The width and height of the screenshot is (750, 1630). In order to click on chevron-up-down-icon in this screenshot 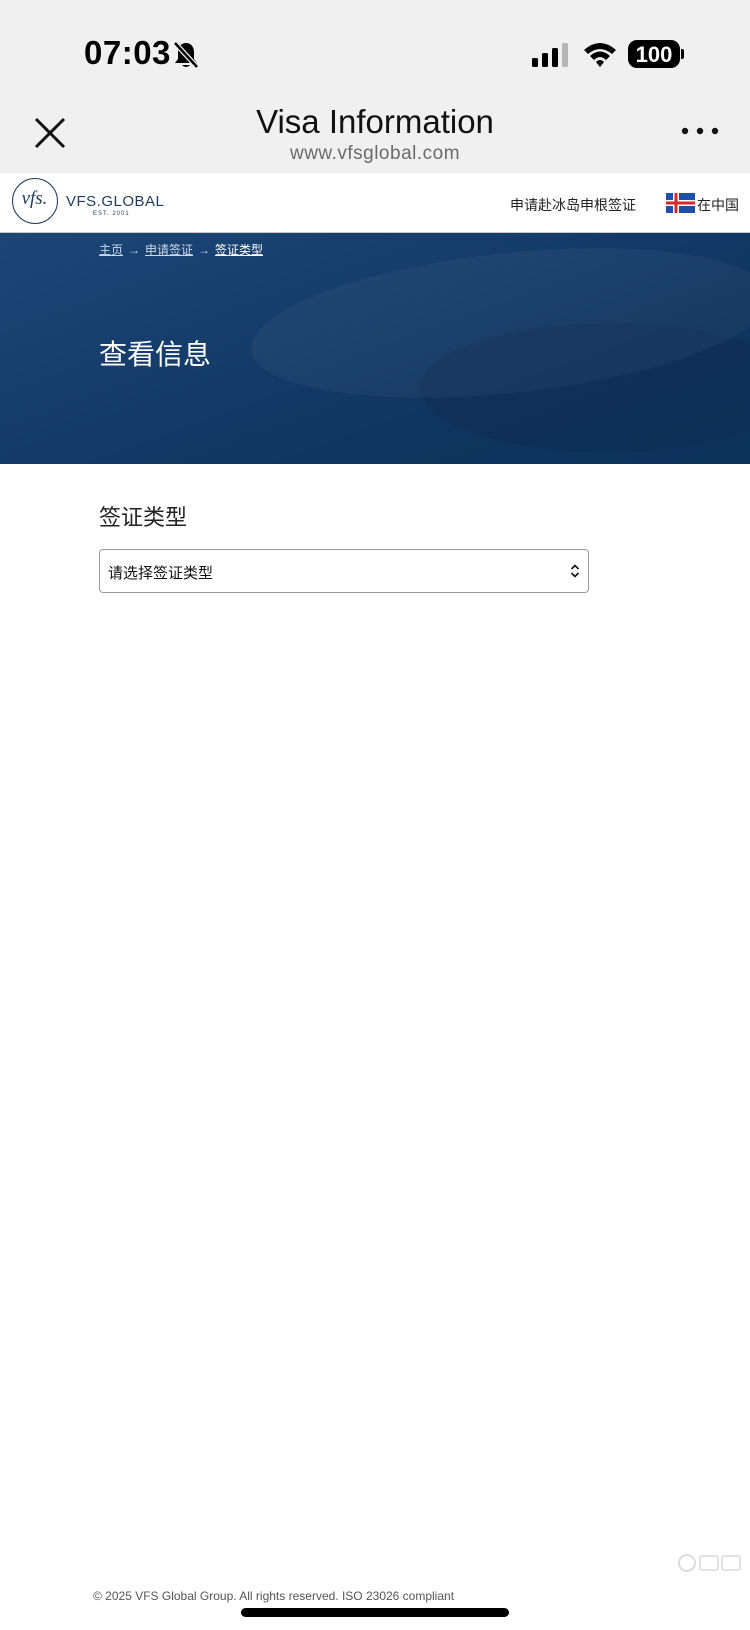, I will do `click(575, 571)`.